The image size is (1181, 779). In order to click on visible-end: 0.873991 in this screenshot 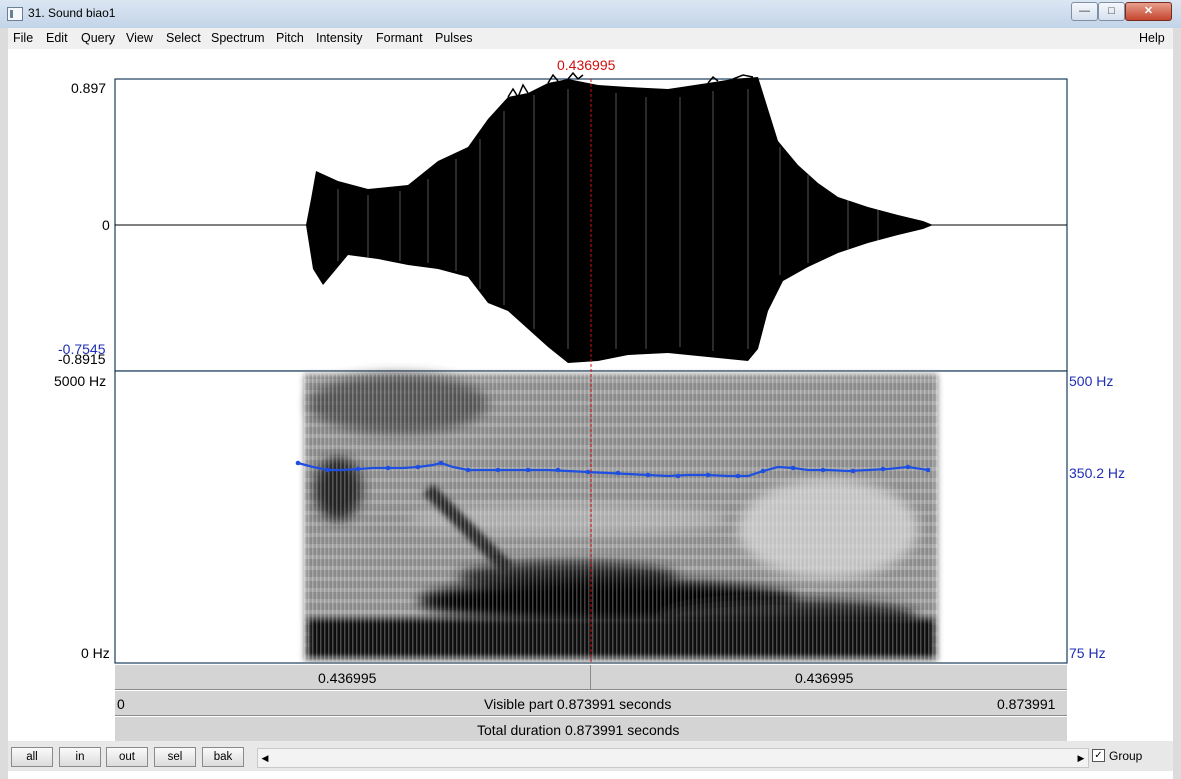, I will do `click(1026, 704)`.